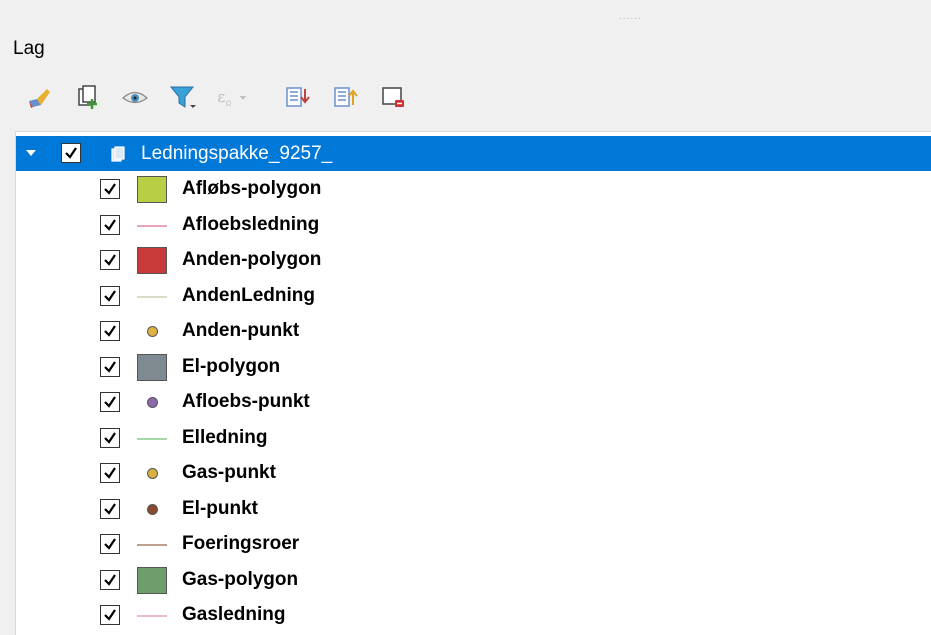 The width and height of the screenshot is (931, 635). I want to click on layer-label: AndenLedning, so click(248, 296).